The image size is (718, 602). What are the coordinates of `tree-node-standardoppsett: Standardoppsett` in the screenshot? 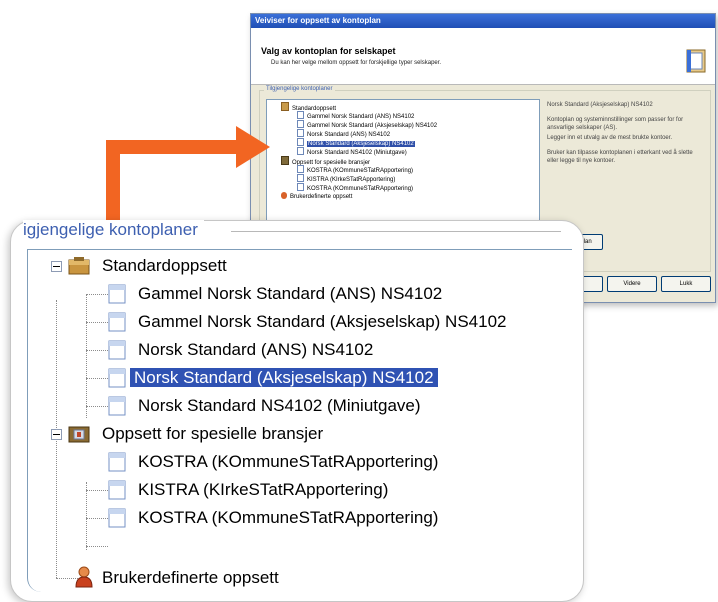 It's located at (164, 266).